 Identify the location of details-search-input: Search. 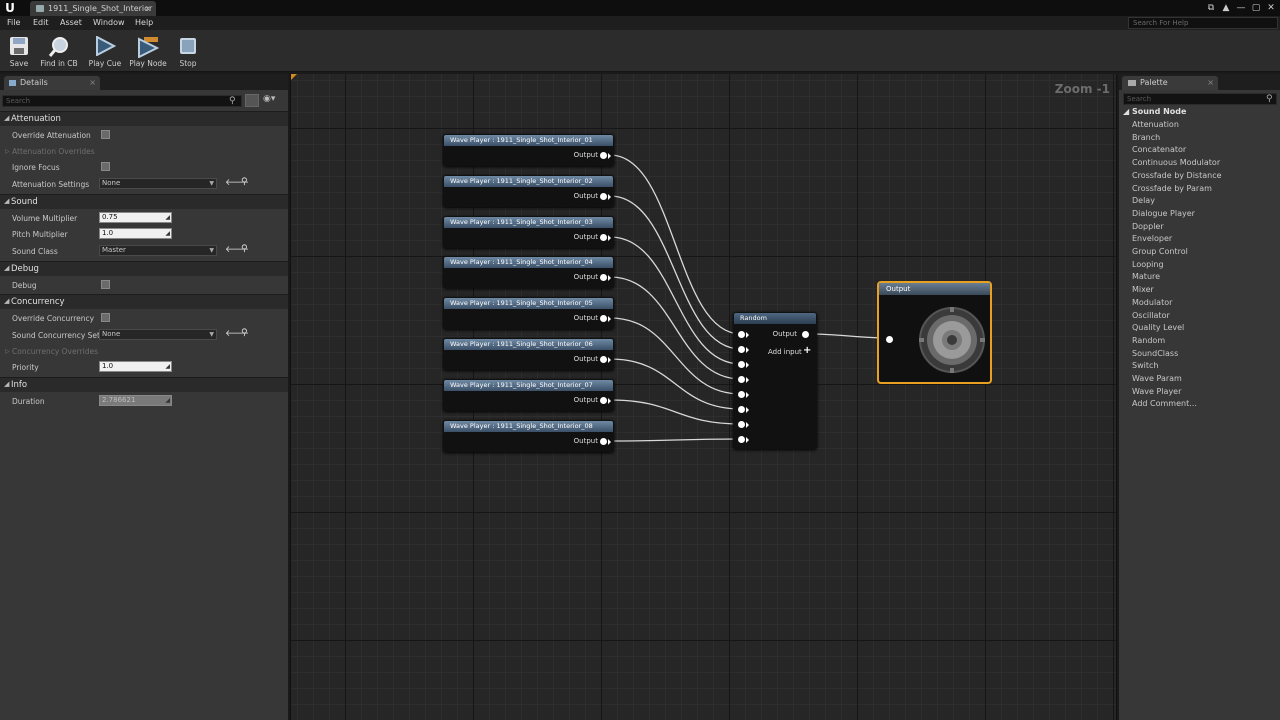
(122, 101).